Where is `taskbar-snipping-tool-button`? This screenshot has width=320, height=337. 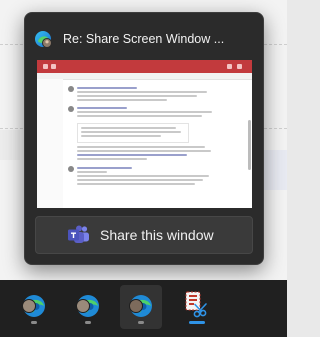
taskbar-snipping-tool-button is located at coordinates (197, 307).